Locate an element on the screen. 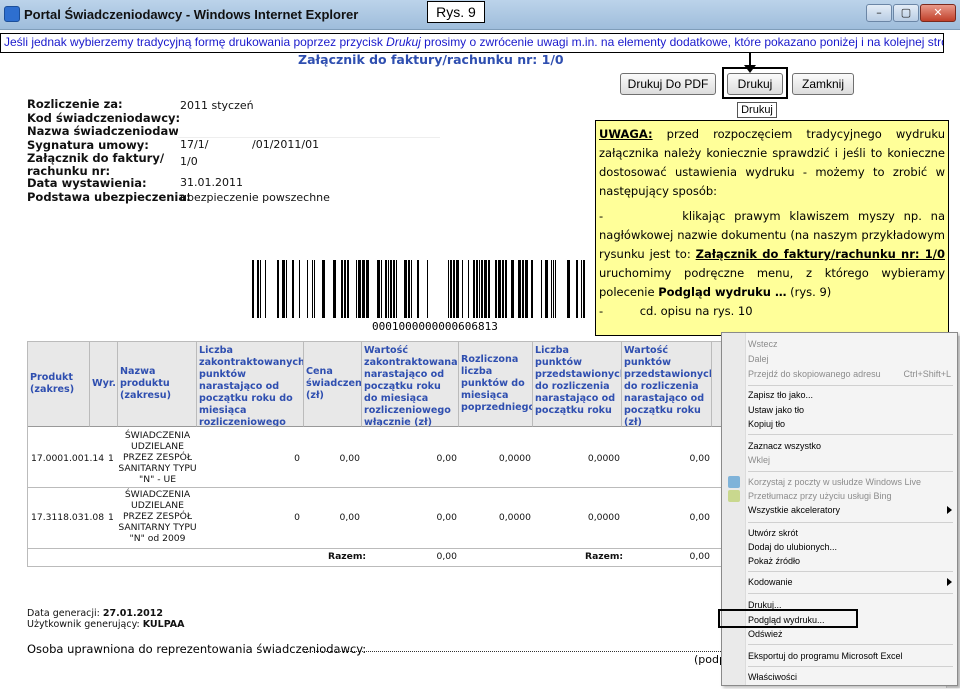 This screenshot has height=689, width=960. footer-date: Data generacji: 27.01.2012 is located at coordinates (95, 613).